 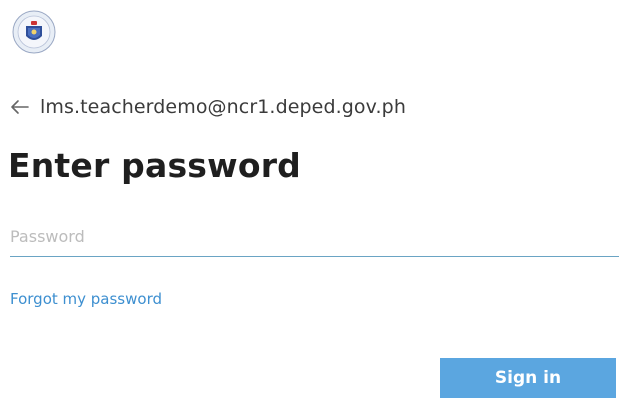 I want to click on identity-row: lms.teacherdemo@ncr1.deped.gov.ph, so click(x=208, y=107).